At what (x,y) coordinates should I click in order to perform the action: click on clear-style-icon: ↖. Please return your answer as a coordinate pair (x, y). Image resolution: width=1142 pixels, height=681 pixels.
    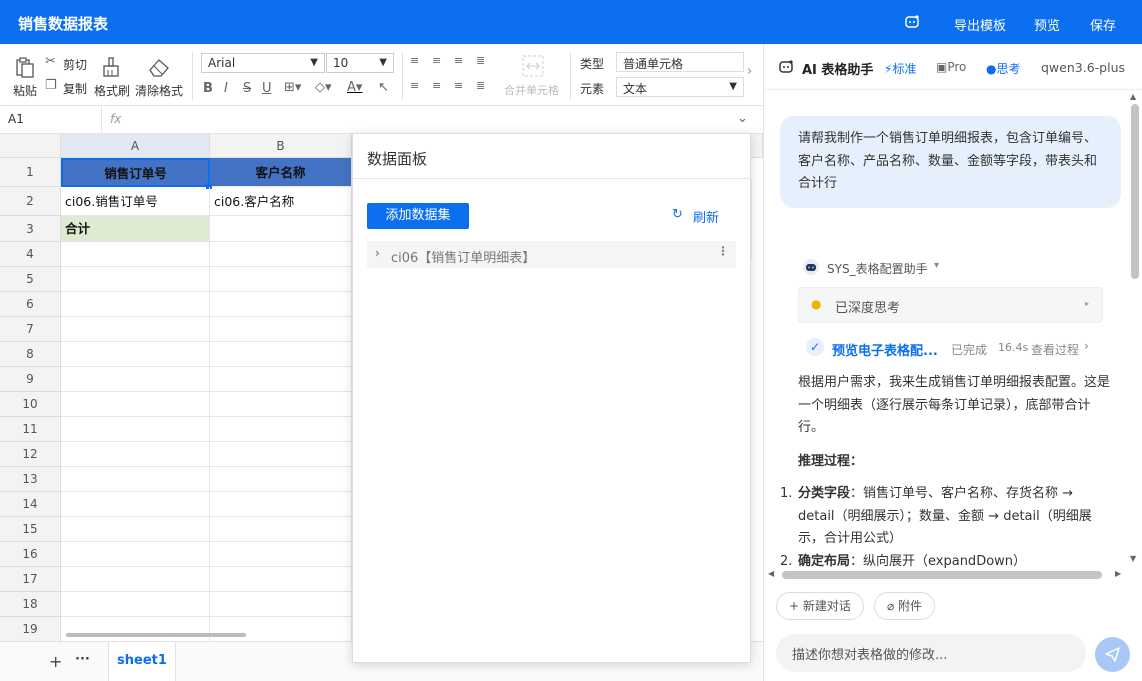
    Looking at the image, I should click on (383, 87).